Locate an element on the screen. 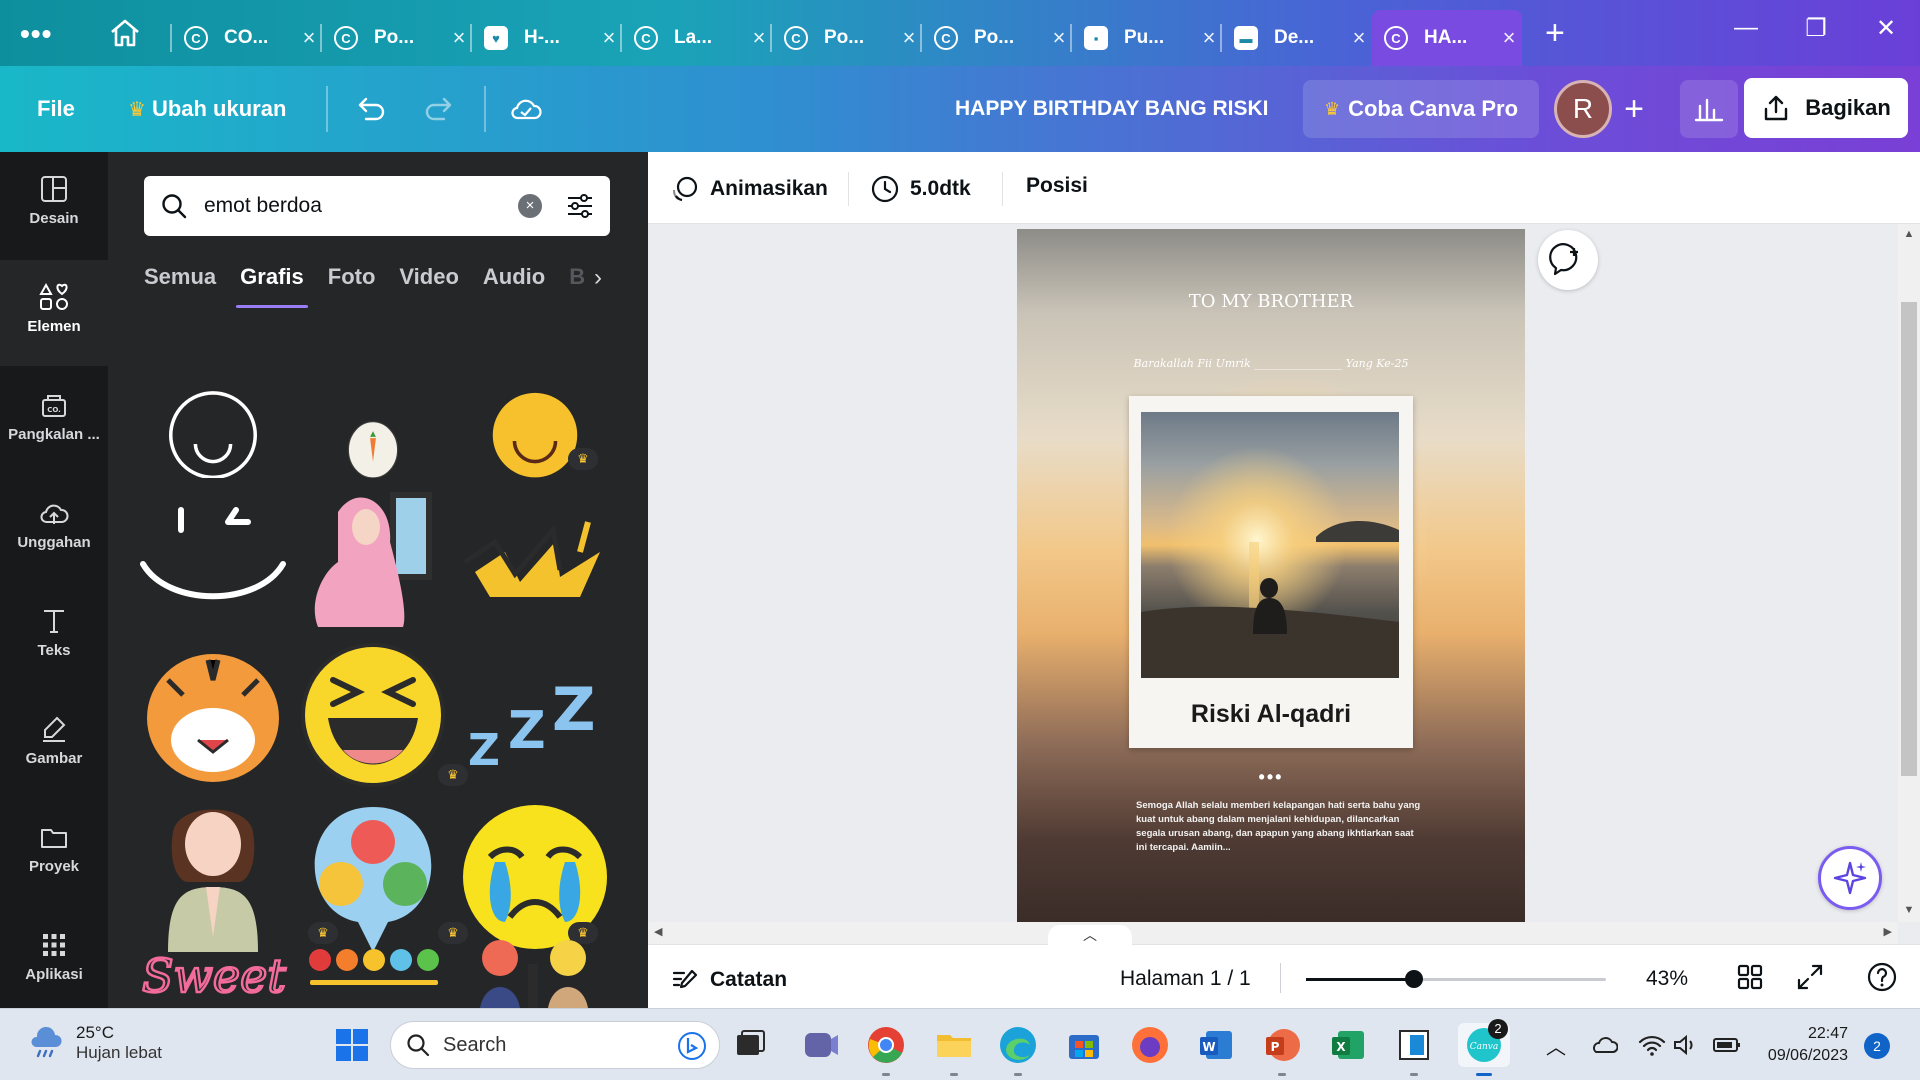 This screenshot has width=1920, height=1080. file-menu-button: File is located at coordinates (56, 109).